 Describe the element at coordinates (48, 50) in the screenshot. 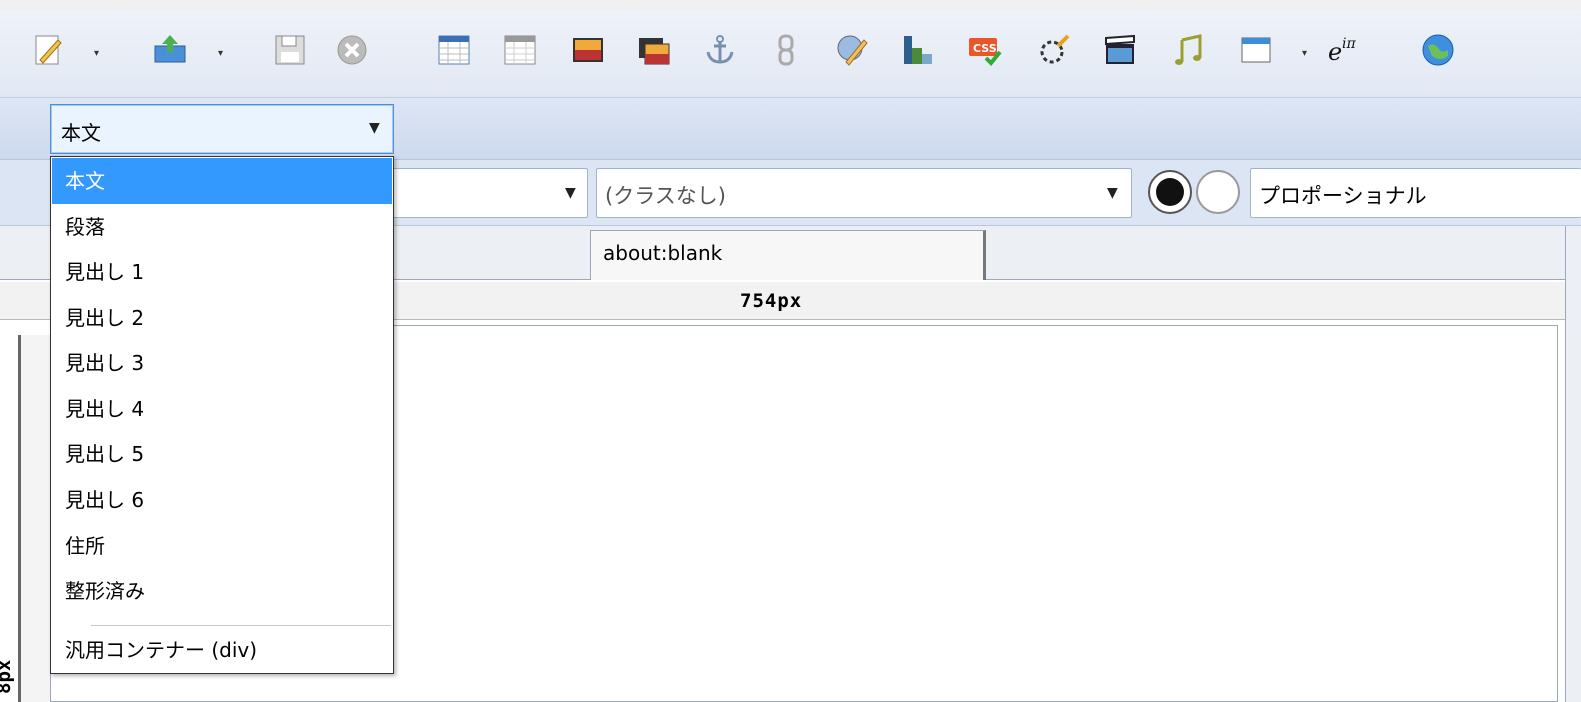

I see `new-document-icon` at that location.